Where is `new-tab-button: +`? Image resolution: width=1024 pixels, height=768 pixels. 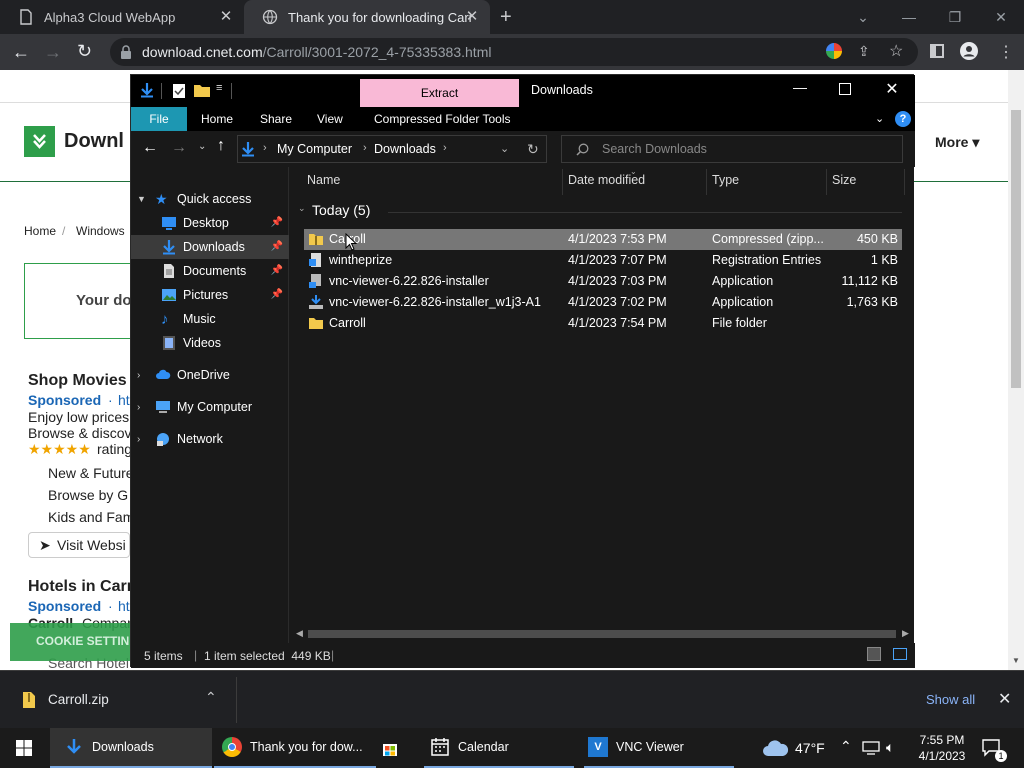
new-tab-button: + is located at coordinates (510, 17).